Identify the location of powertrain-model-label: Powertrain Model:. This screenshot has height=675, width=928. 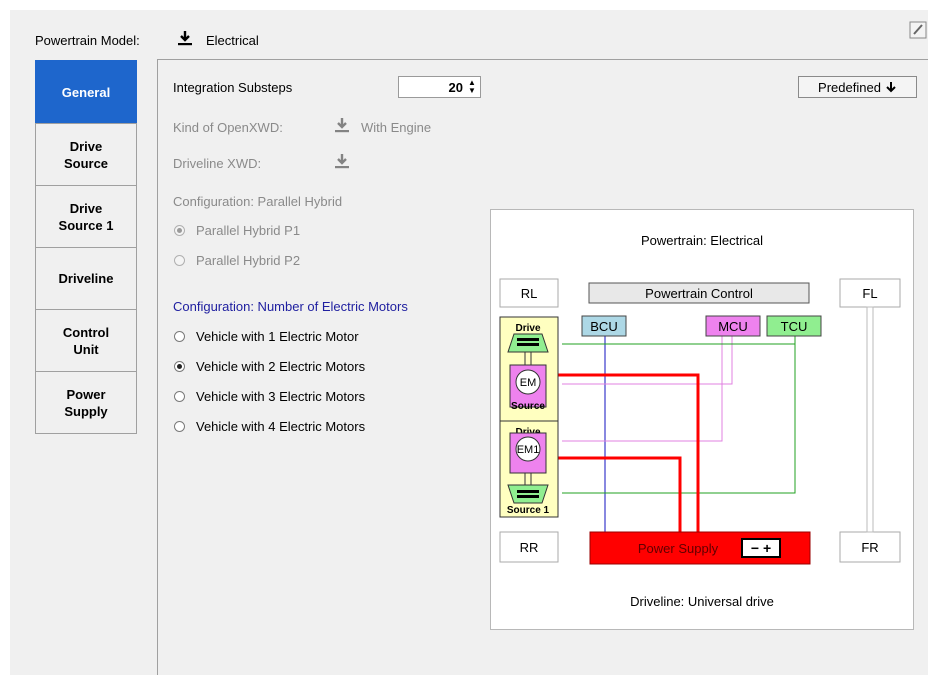
(87, 40).